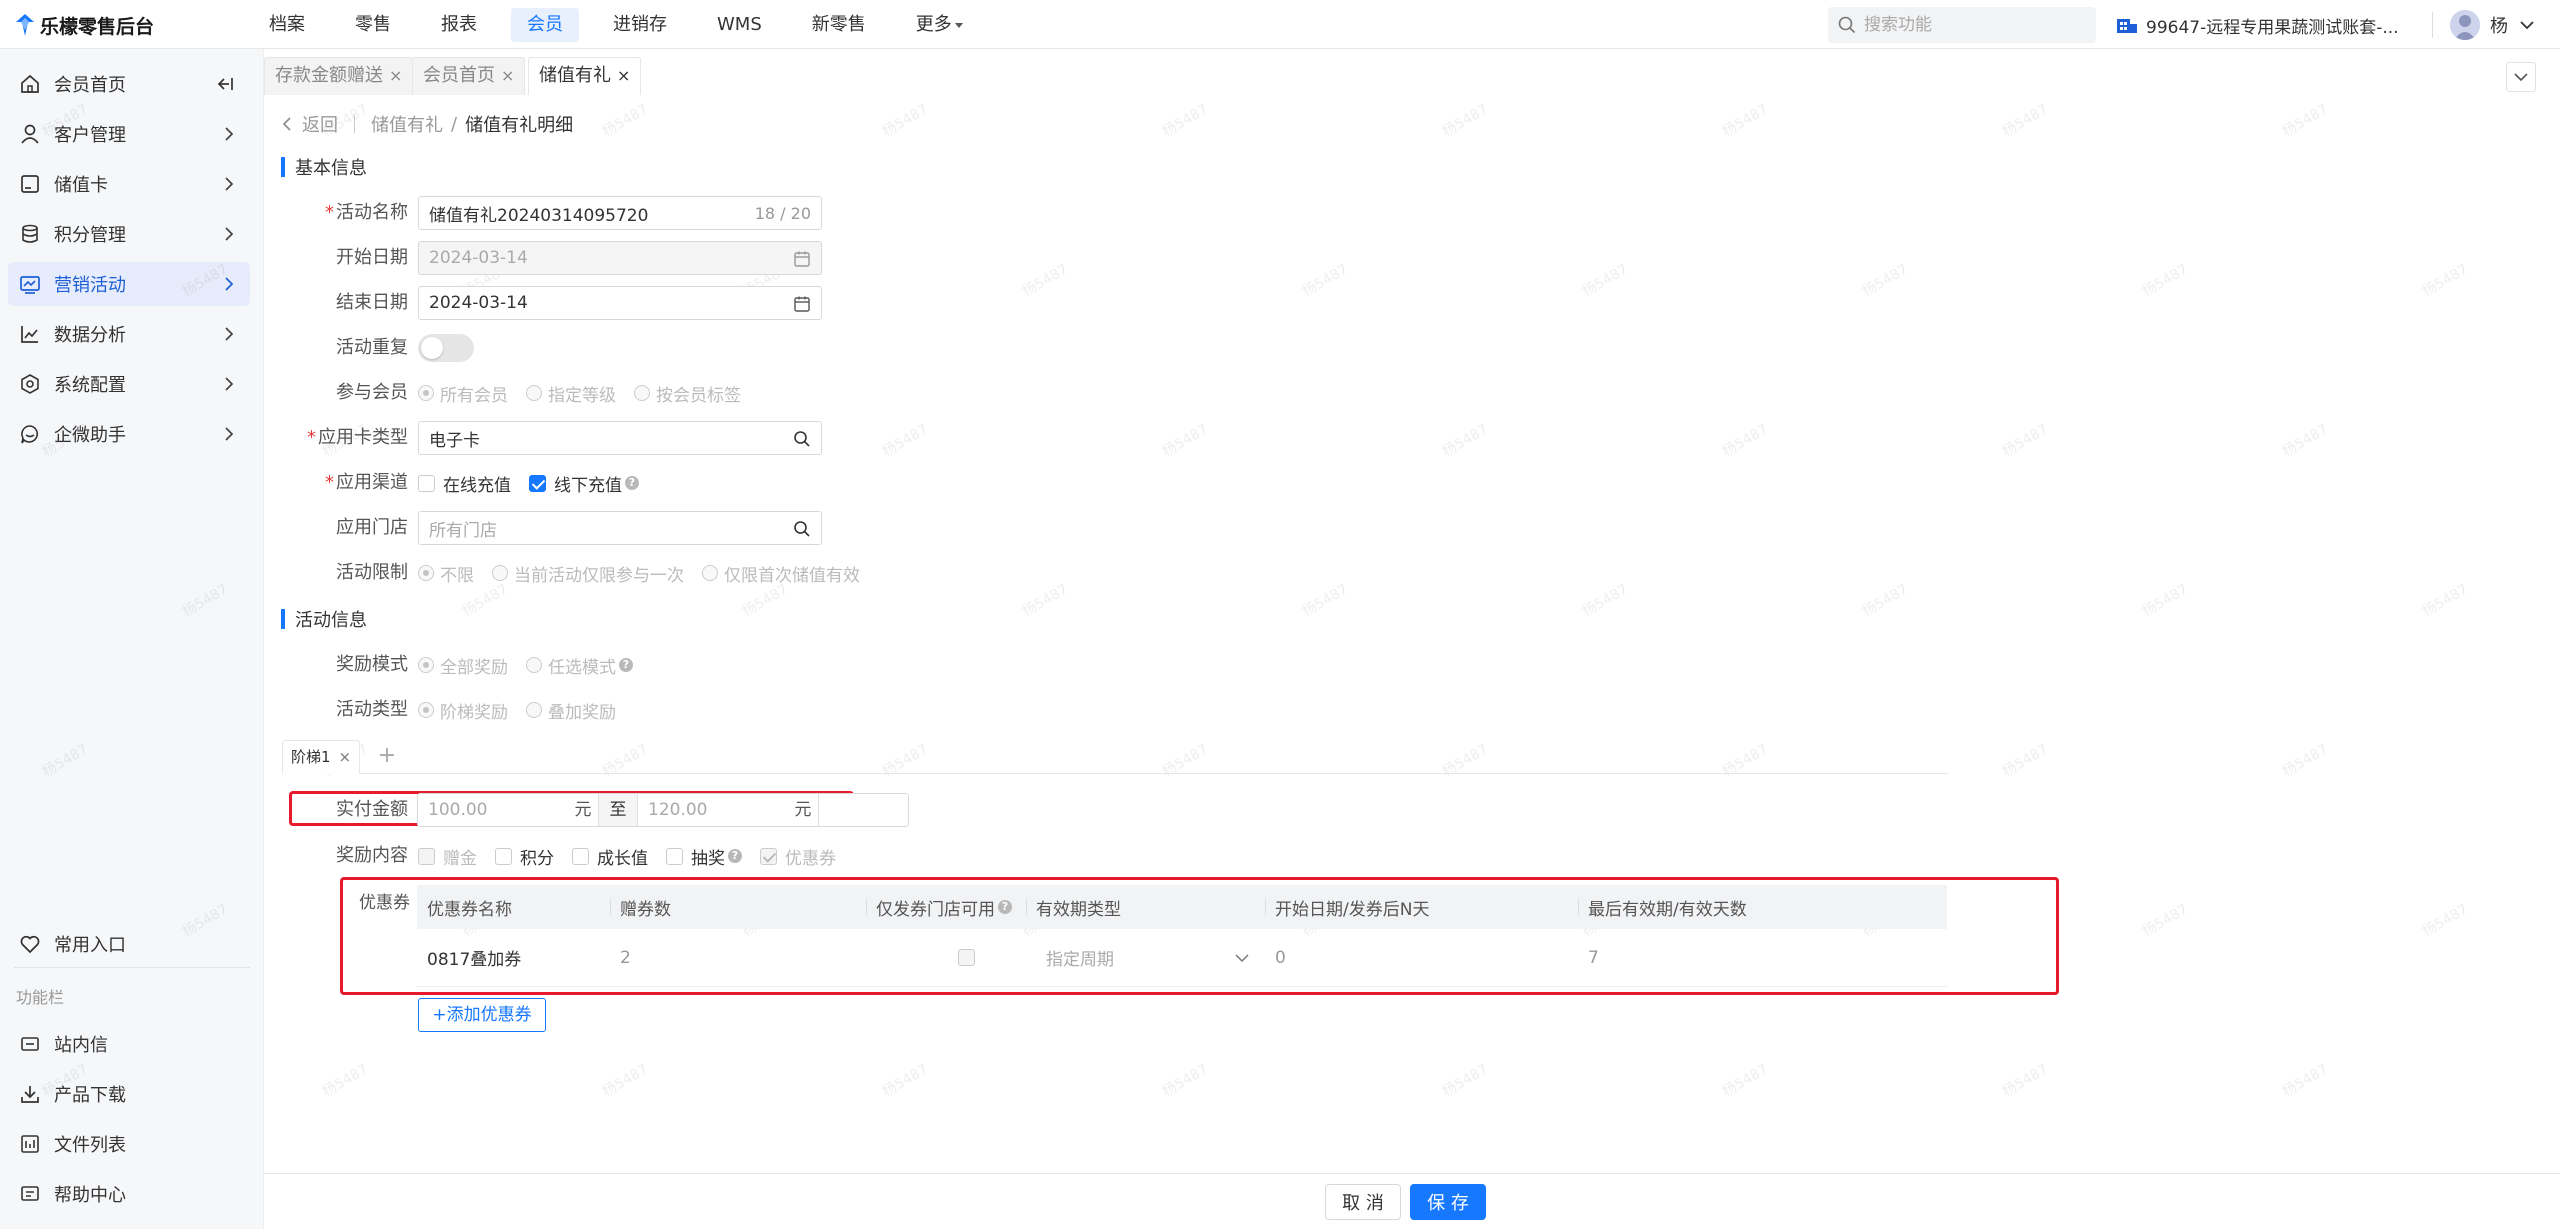 The height and width of the screenshot is (1229, 2560). What do you see at coordinates (739, 25) in the screenshot?
I see `topnav-item-wms: WMS` at bounding box center [739, 25].